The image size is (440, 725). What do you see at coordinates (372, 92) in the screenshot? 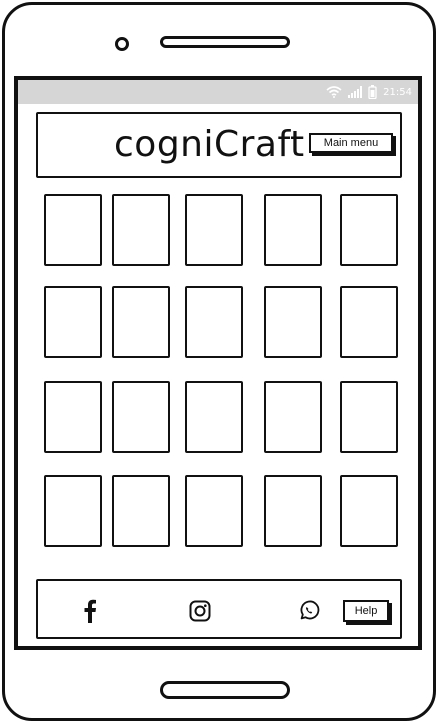
I see `battery-icon` at bounding box center [372, 92].